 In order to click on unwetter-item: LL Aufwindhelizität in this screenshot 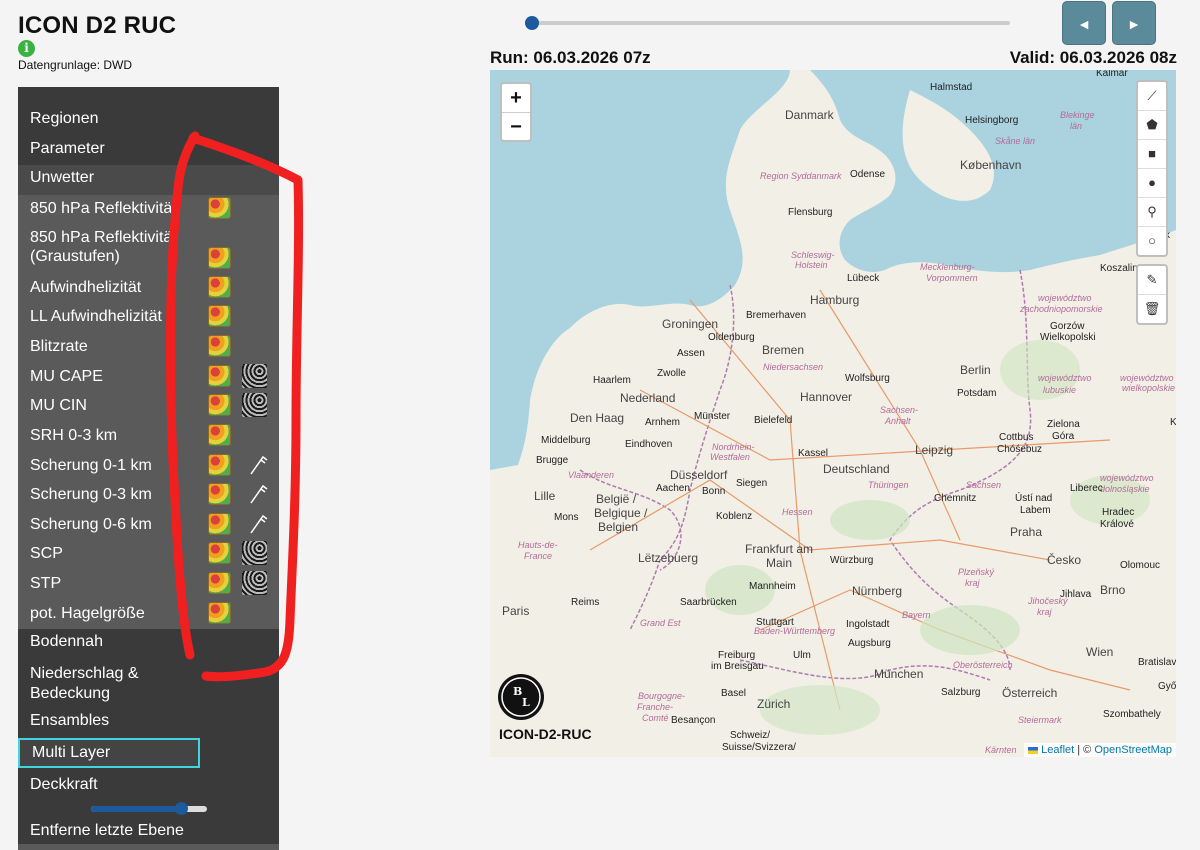, I will do `click(148, 316)`.